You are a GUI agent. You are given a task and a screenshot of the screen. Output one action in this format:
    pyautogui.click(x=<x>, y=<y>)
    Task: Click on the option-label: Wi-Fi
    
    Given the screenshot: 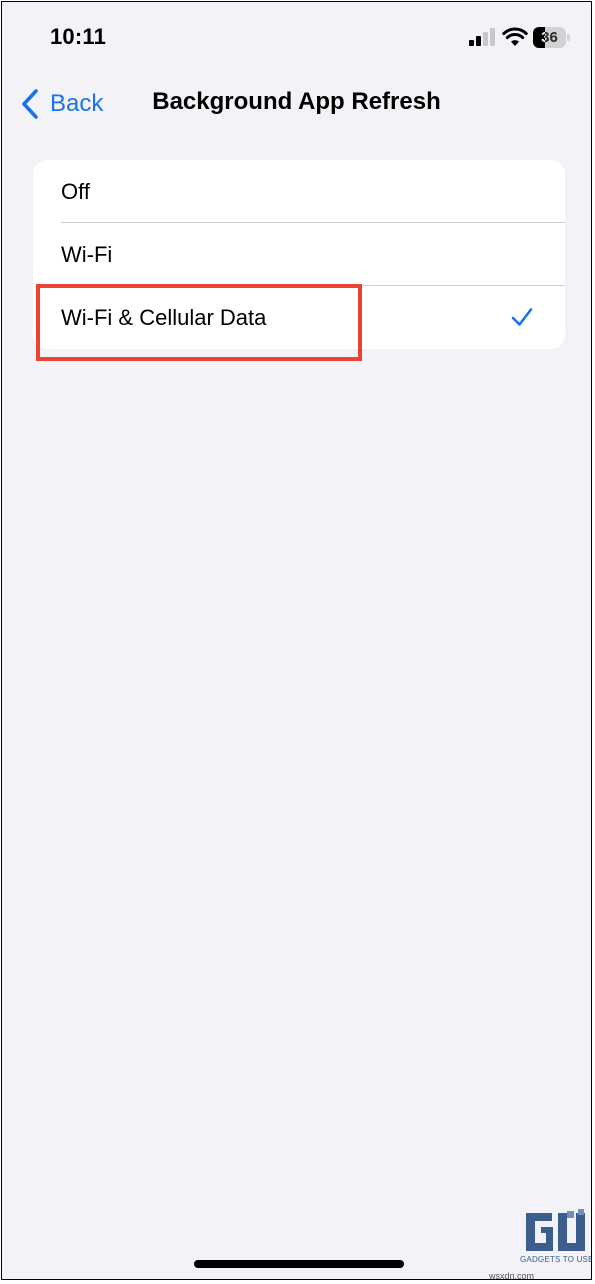 What is the action you would take?
    pyautogui.click(x=87, y=254)
    